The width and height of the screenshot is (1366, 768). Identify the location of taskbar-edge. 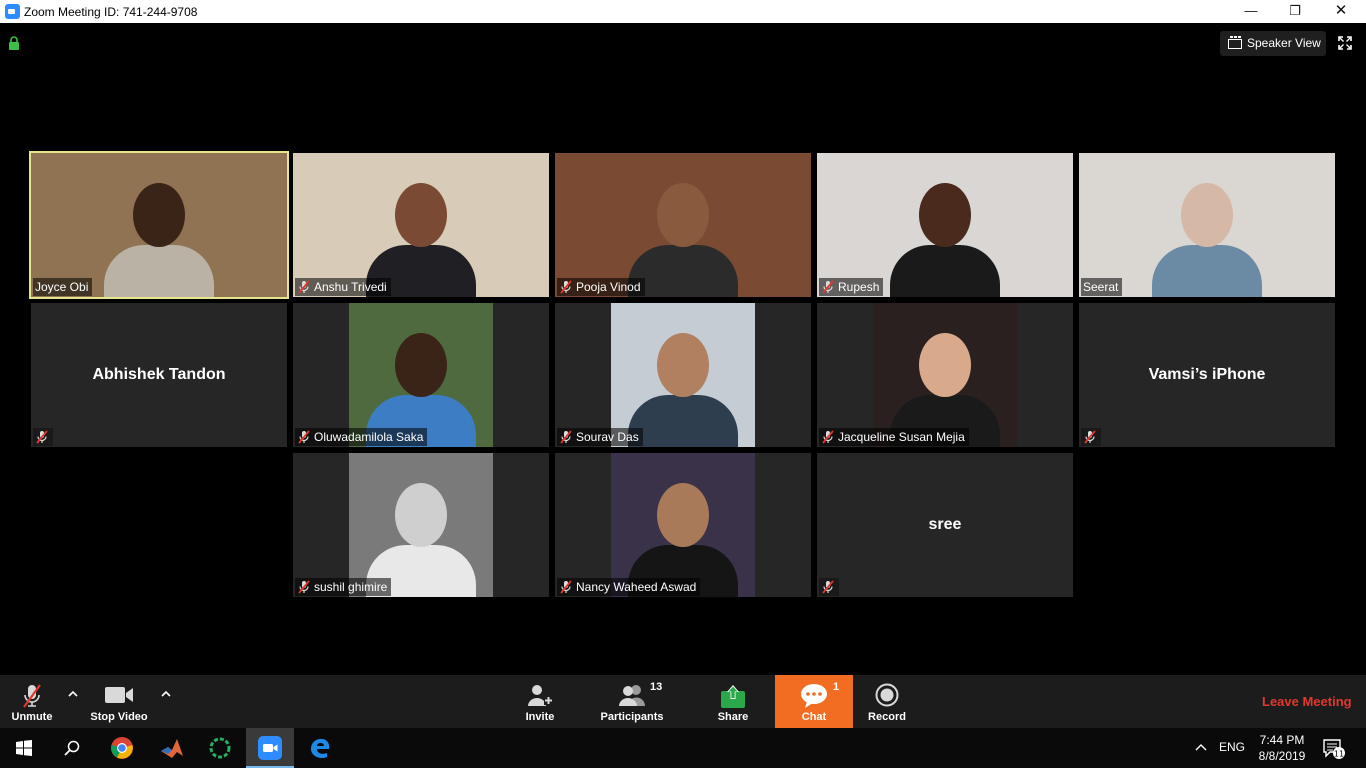
(320, 748).